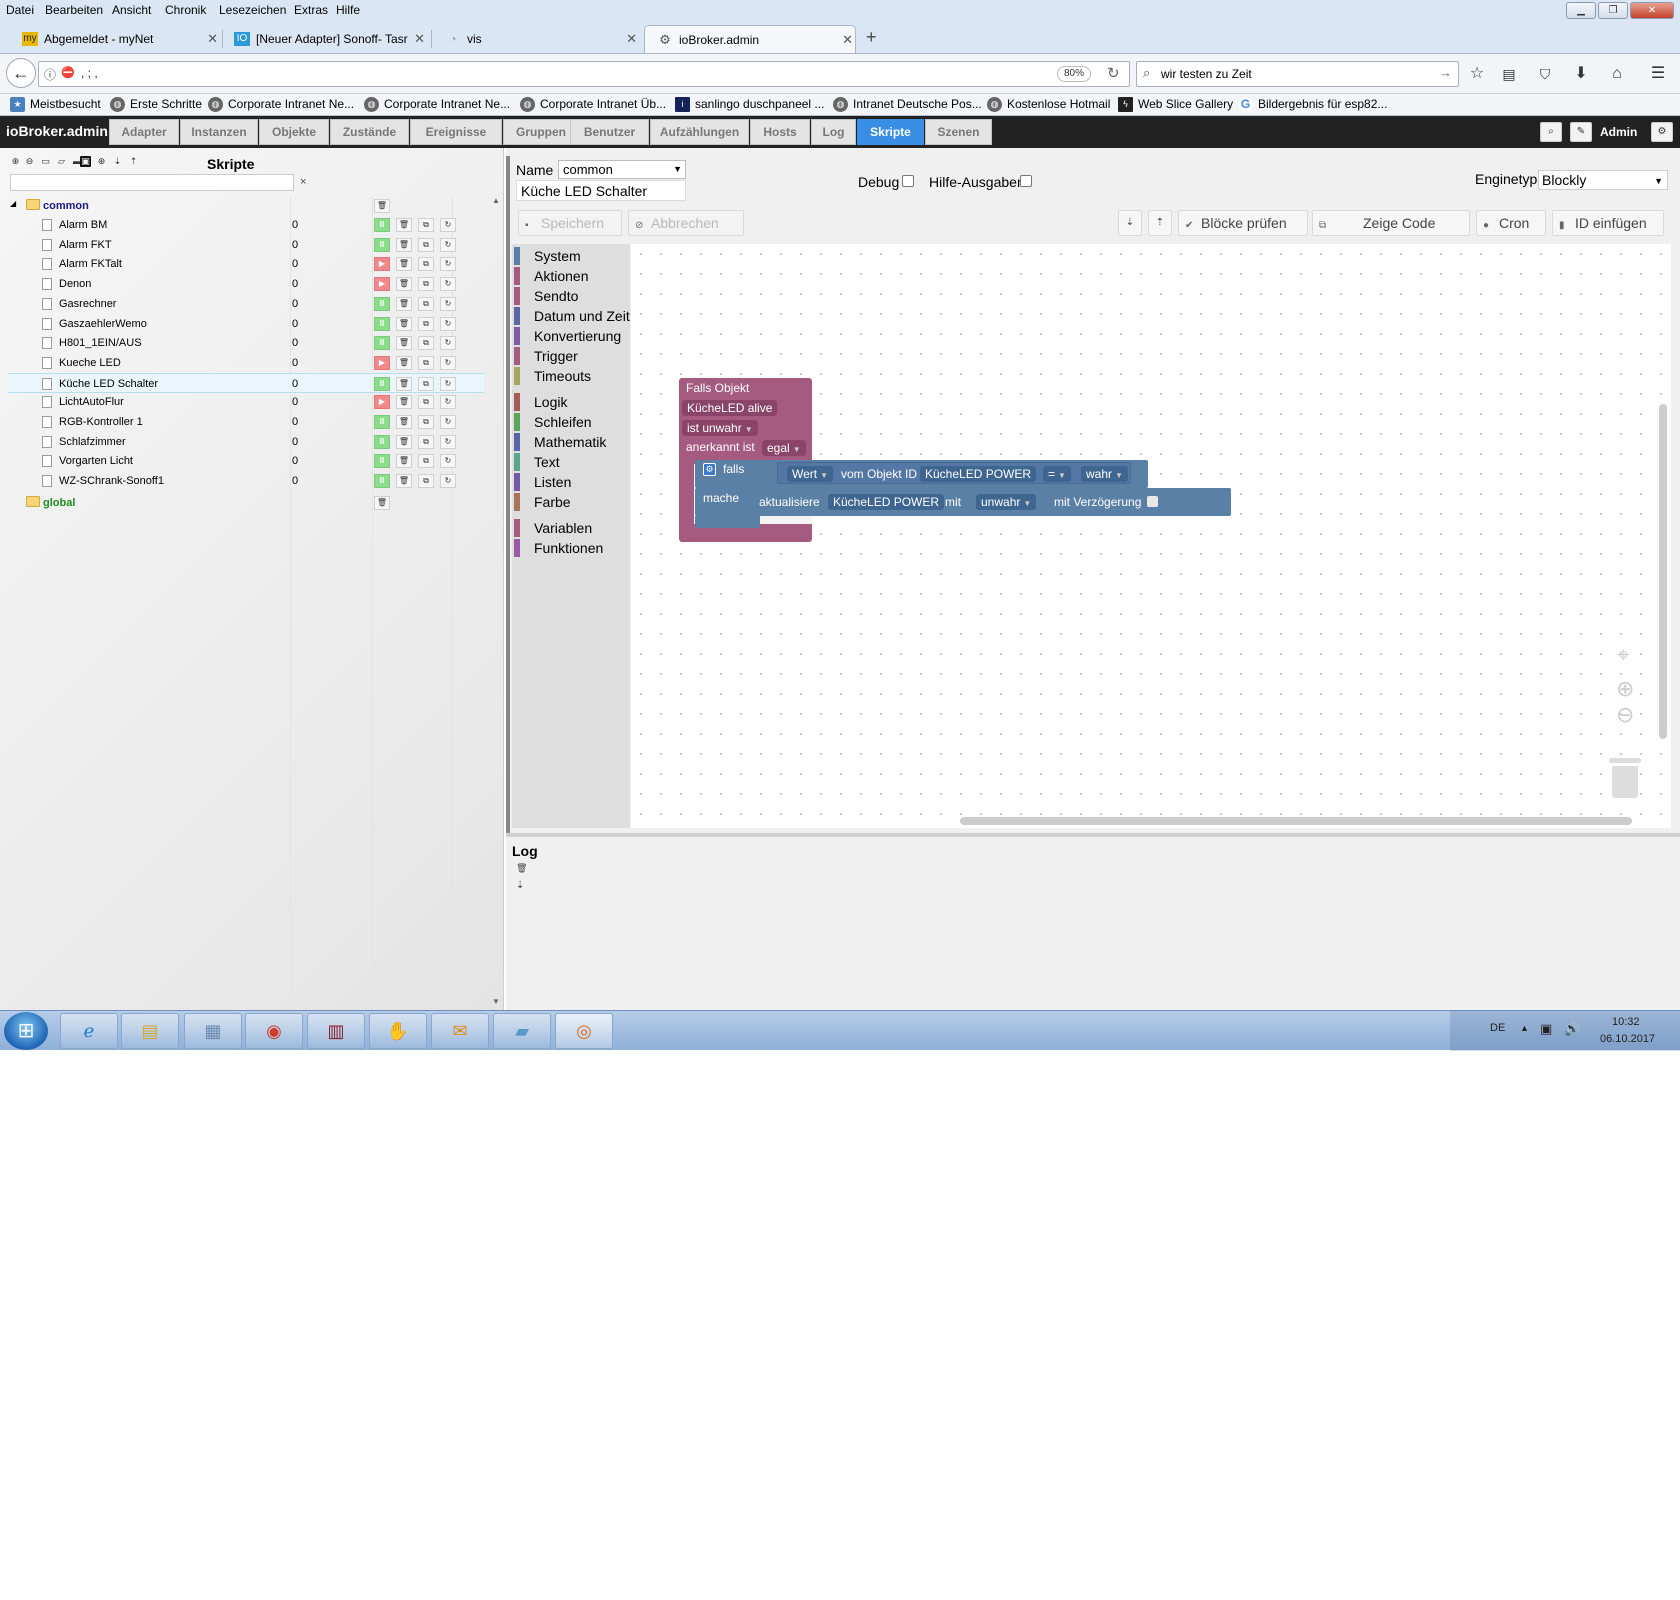 This screenshot has width=1680, height=1600. Describe the element at coordinates (1572, 1029) in the screenshot. I see `volume-icon: 🔊` at that location.